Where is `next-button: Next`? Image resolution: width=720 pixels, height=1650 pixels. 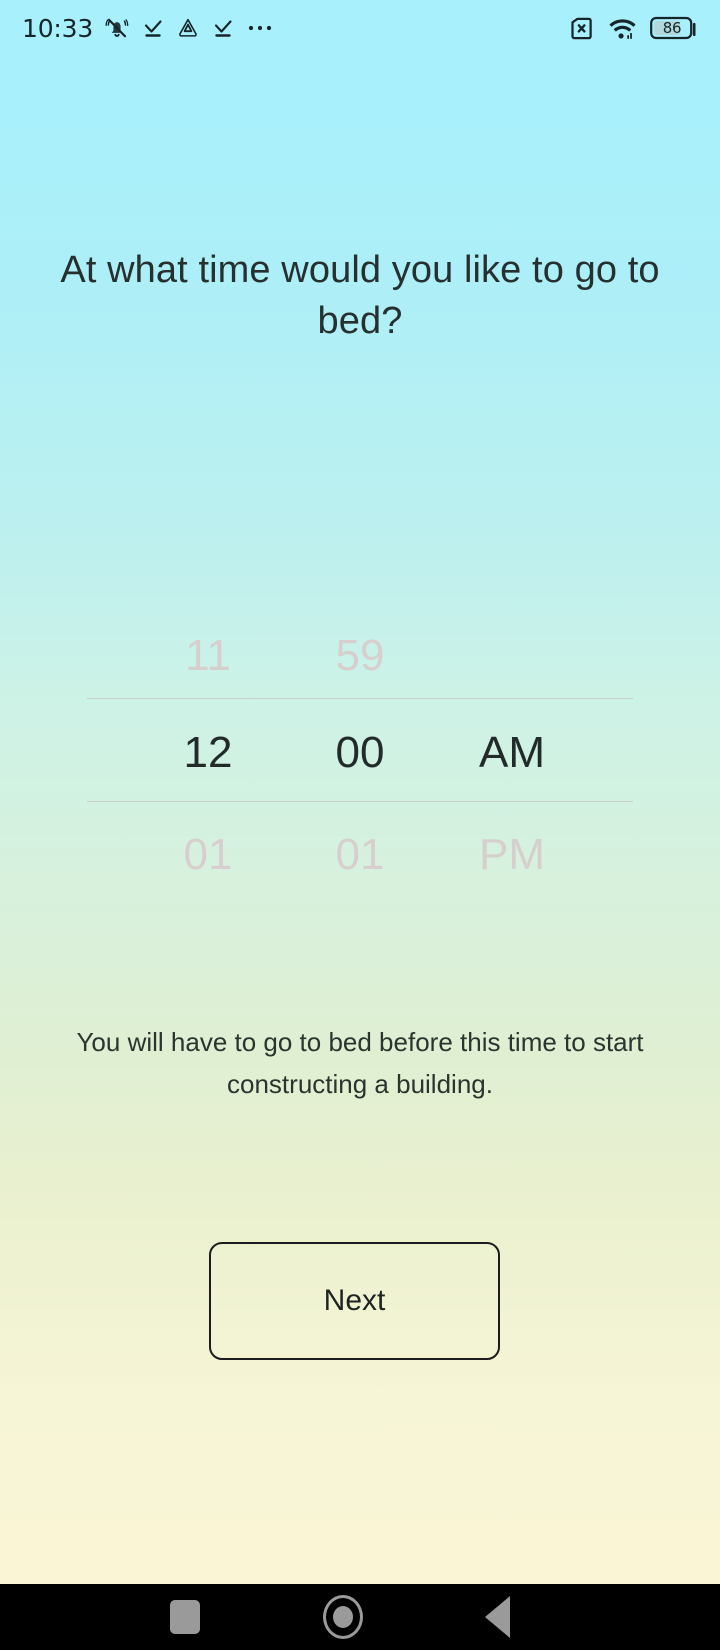
next-button: Next is located at coordinates (354, 1301).